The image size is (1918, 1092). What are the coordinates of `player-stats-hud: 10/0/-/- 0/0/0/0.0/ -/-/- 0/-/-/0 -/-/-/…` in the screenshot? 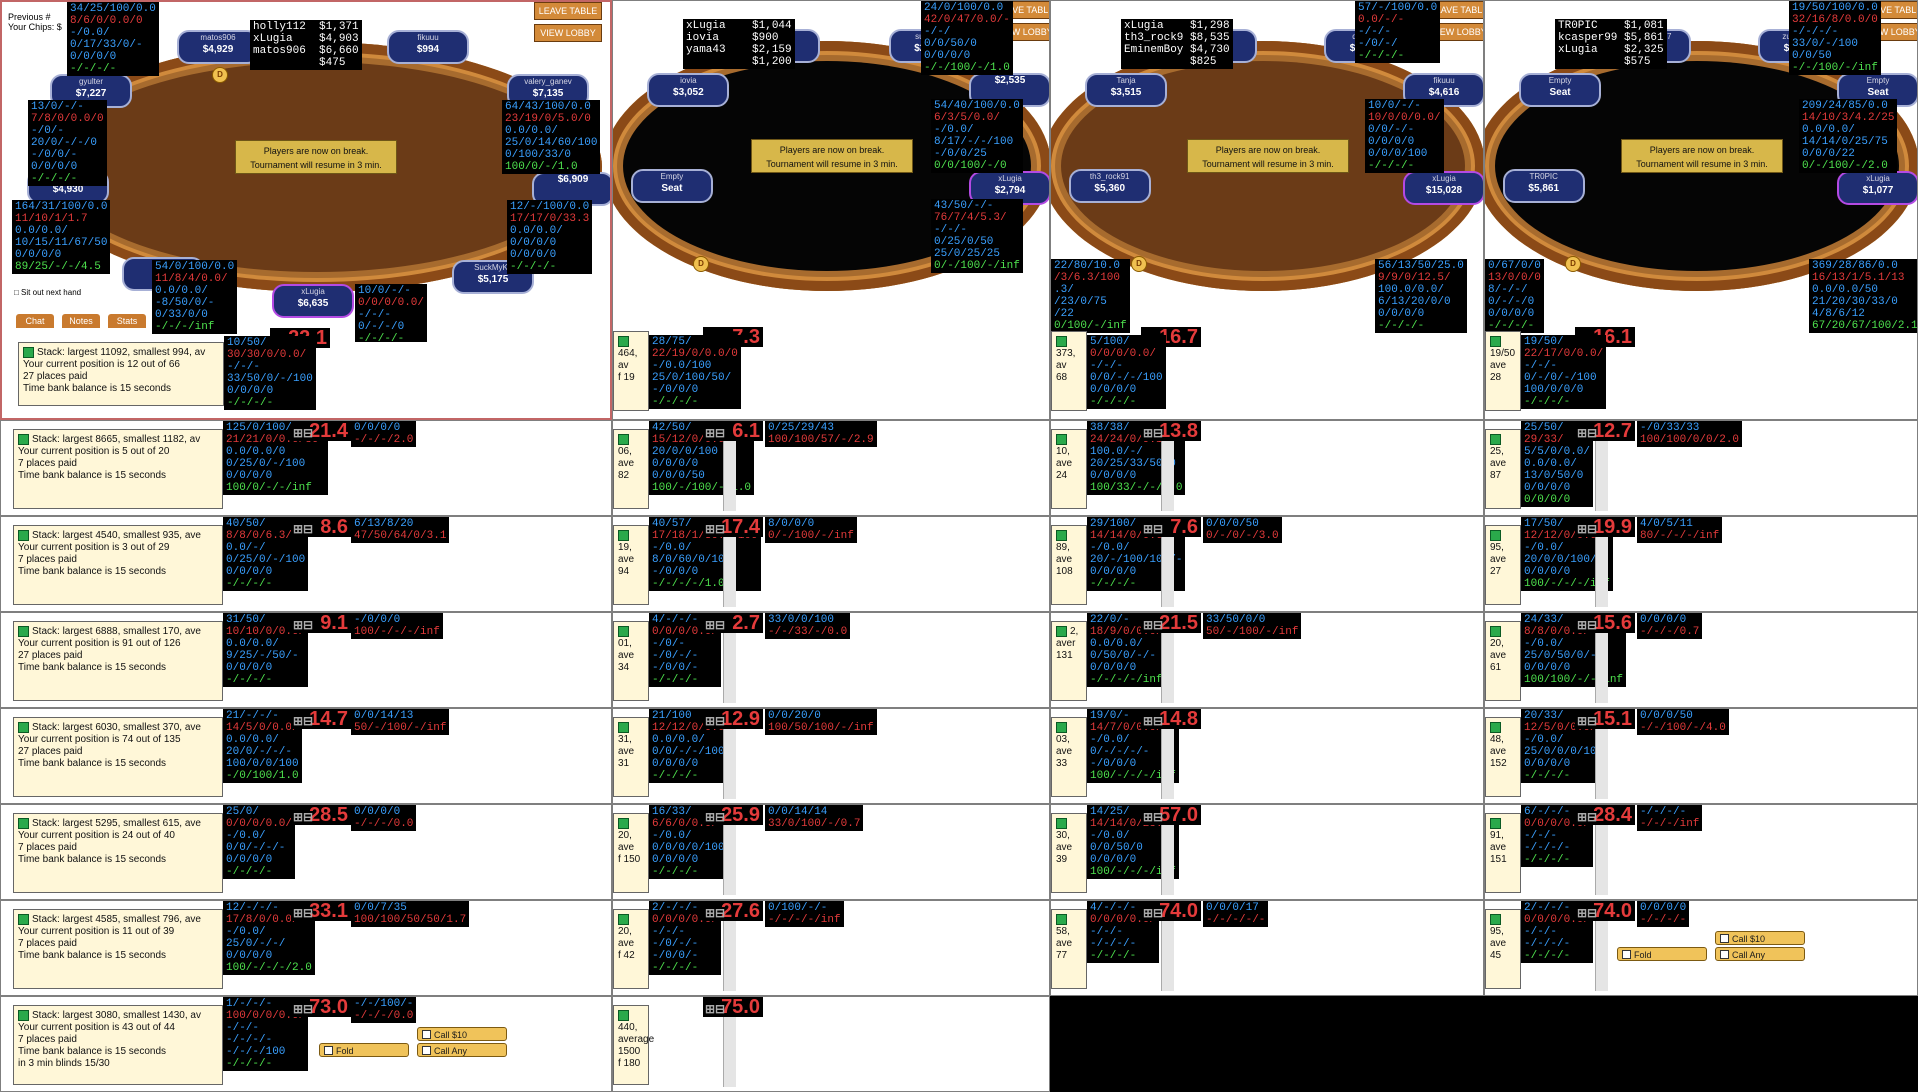 It's located at (391, 313).